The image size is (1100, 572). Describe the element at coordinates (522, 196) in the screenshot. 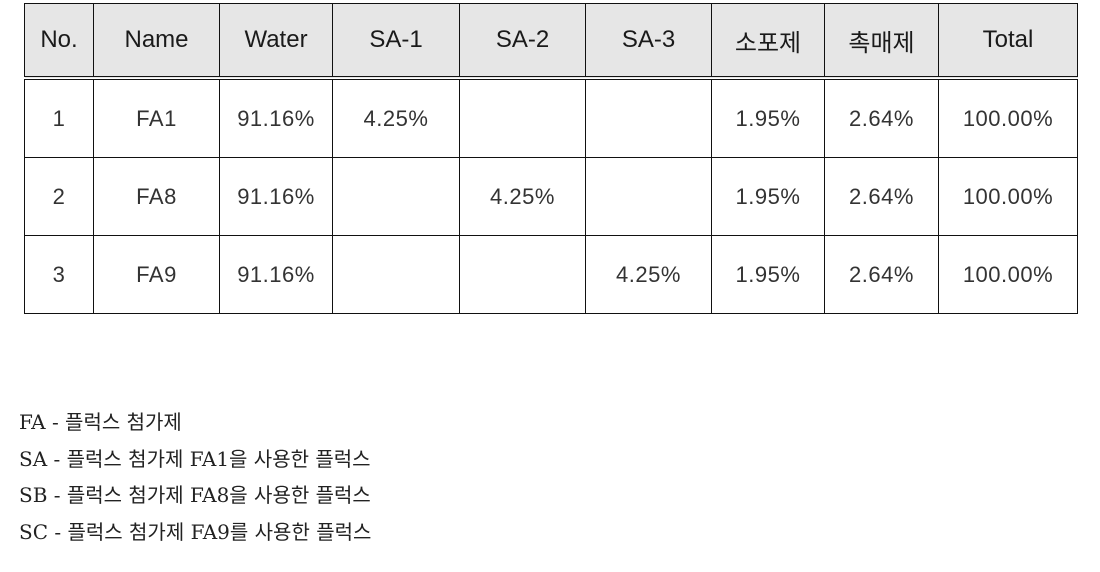

I see `cell-sa-2: 4.25%` at that location.